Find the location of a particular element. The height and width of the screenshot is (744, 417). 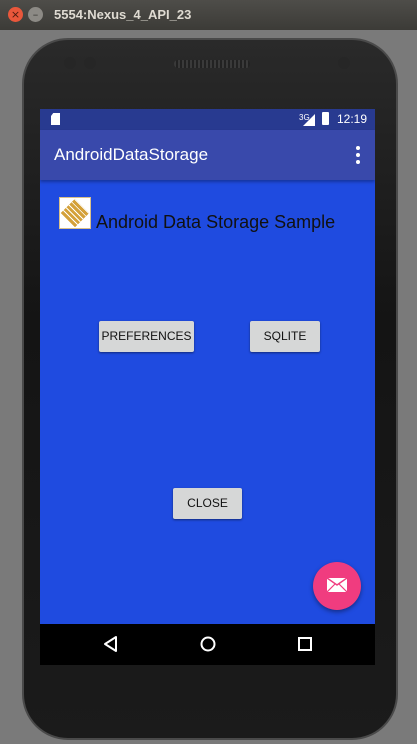

close-button: CLOSE is located at coordinates (207, 503).